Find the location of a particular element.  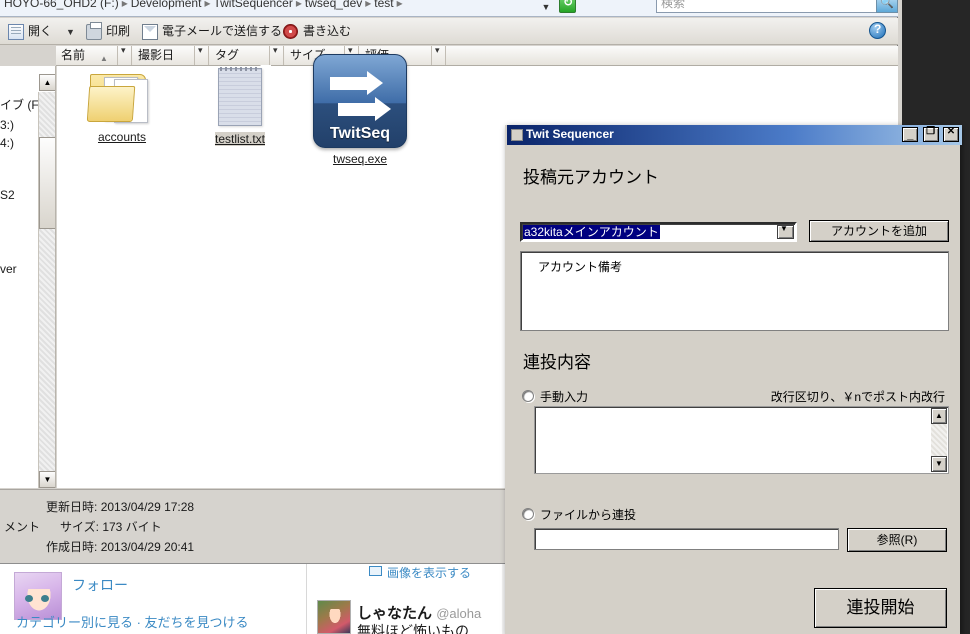

category-links: カテゴリー別に見る · 友だちを見つける is located at coordinates (132, 621).